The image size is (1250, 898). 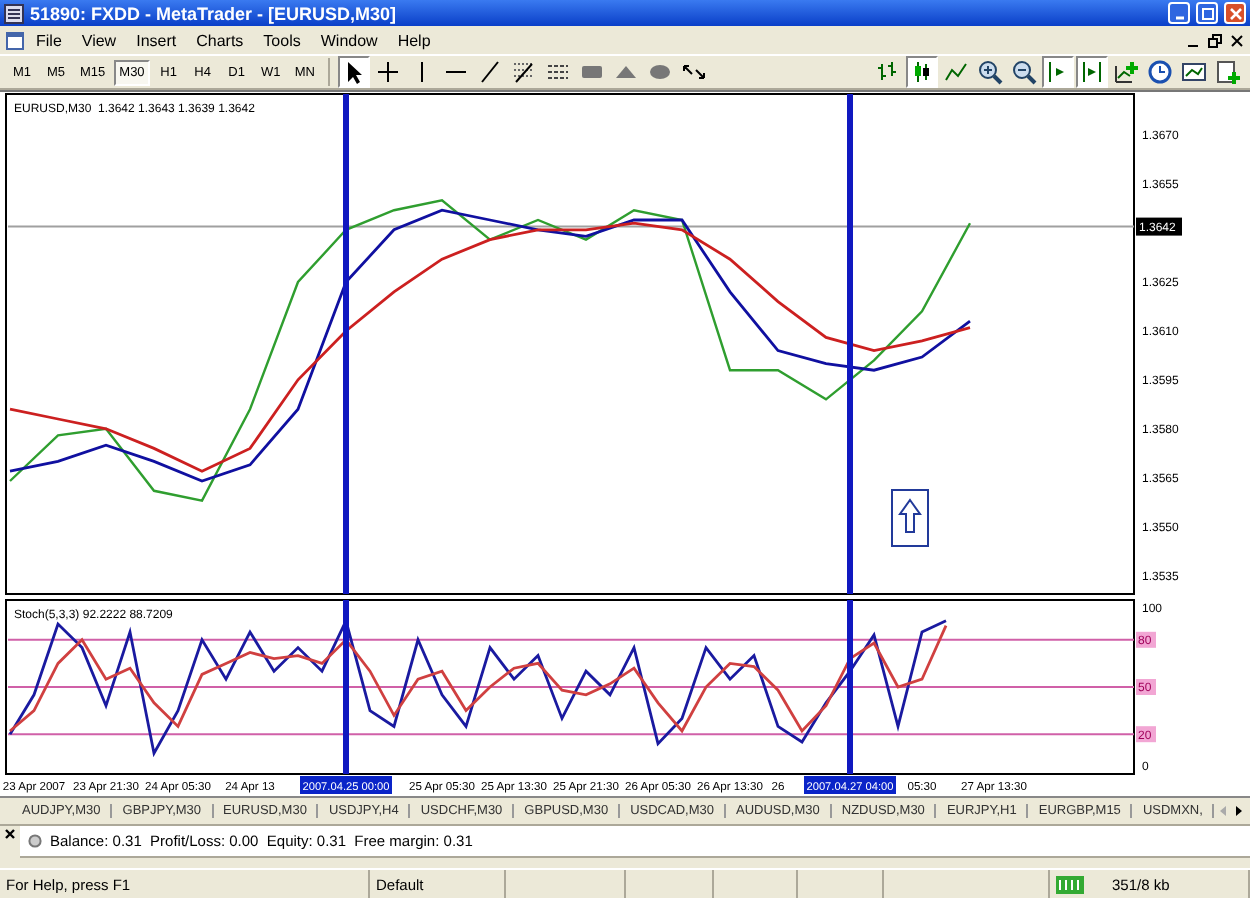 What do you see at coordinates (156, 40) in the screenshot?
I see `menu-item: Insert` at bounding box center [156, 40].